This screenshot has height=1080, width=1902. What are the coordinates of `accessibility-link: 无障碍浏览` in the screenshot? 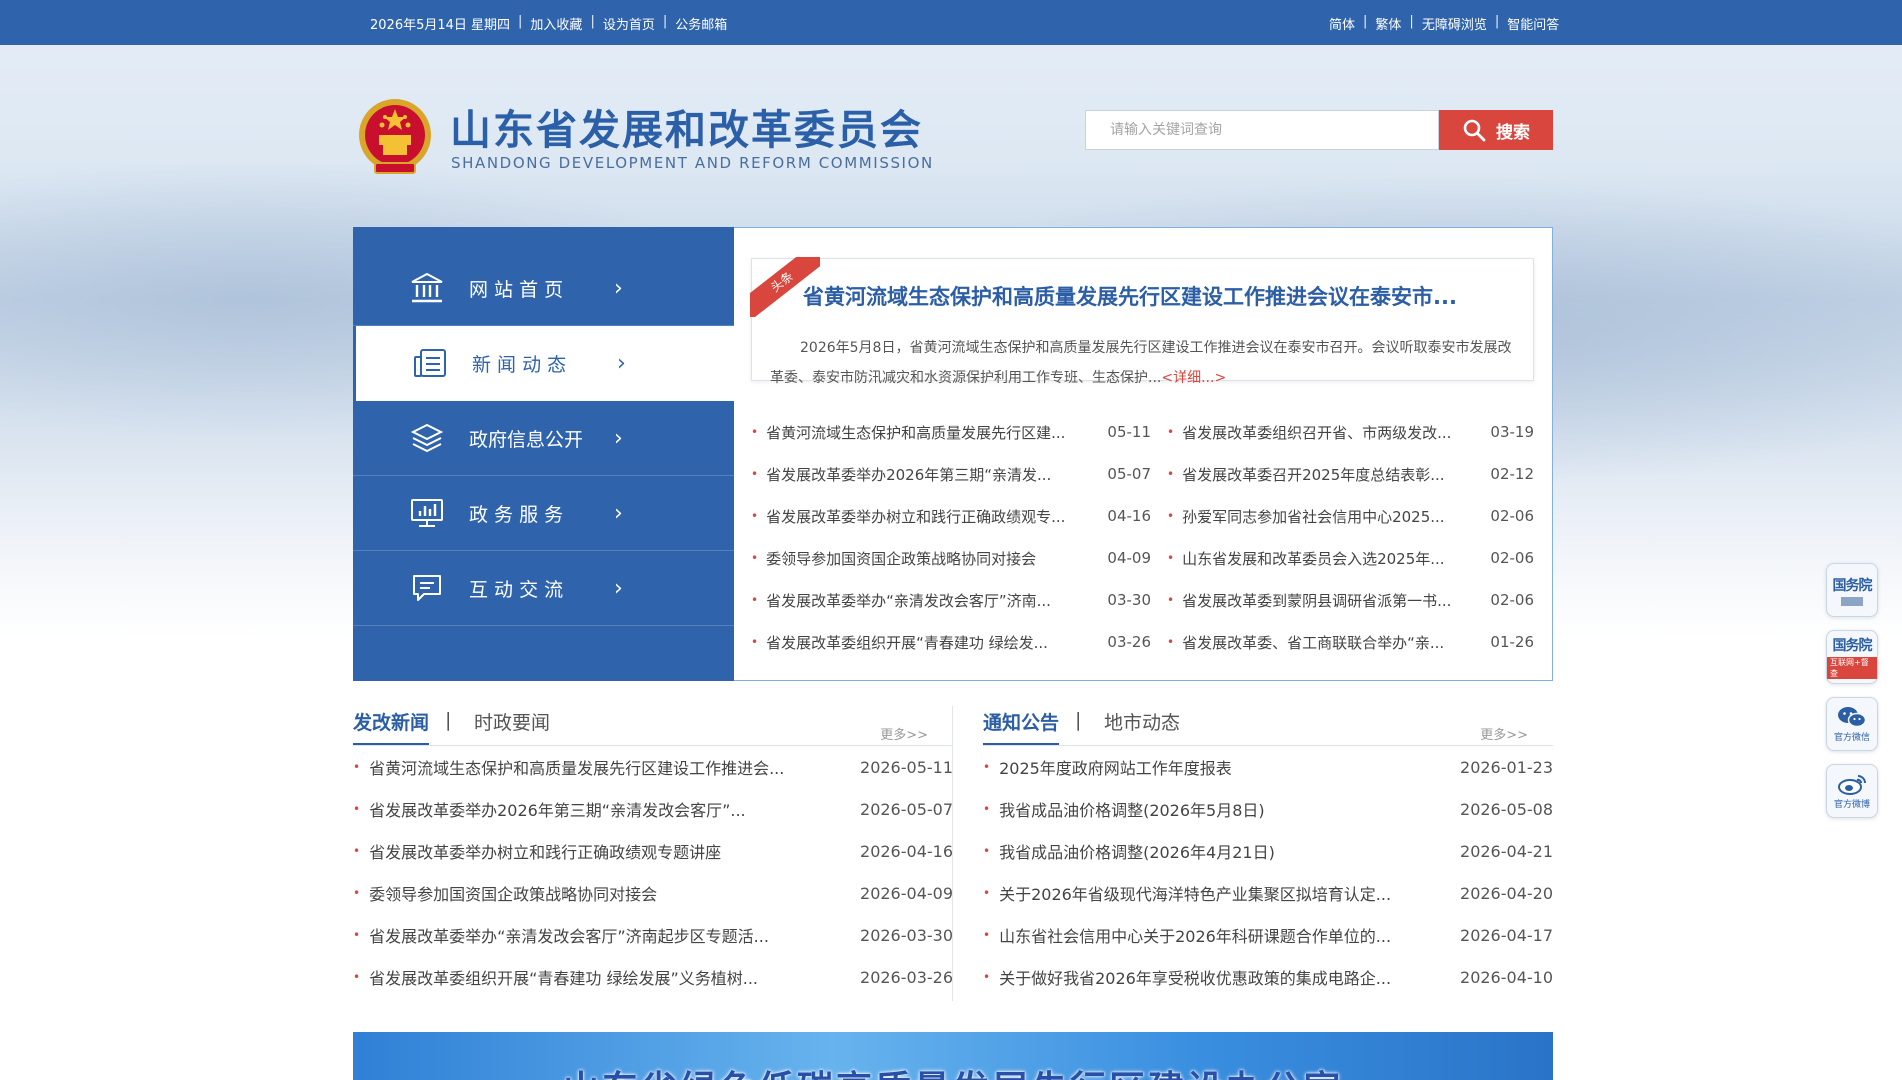 It's located at (1454, 23).